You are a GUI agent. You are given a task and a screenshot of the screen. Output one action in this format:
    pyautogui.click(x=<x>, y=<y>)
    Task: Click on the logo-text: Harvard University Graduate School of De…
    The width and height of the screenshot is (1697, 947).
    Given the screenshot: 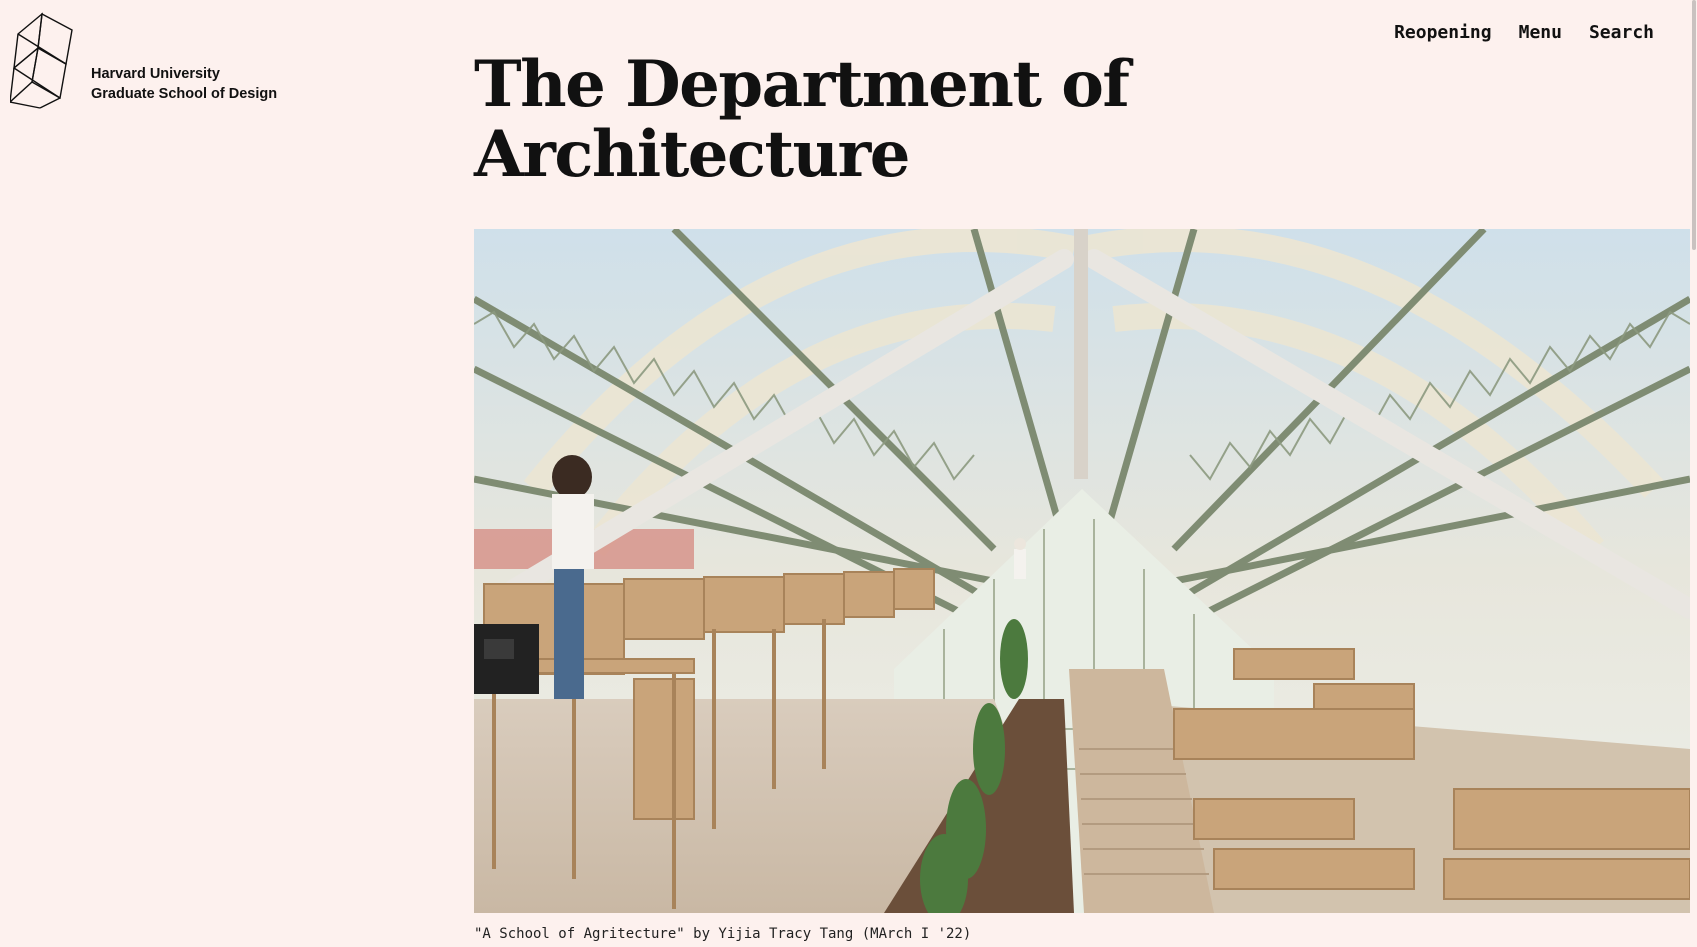 What is the action you would take?
    pyautogui.click(x=184, y=84)
    